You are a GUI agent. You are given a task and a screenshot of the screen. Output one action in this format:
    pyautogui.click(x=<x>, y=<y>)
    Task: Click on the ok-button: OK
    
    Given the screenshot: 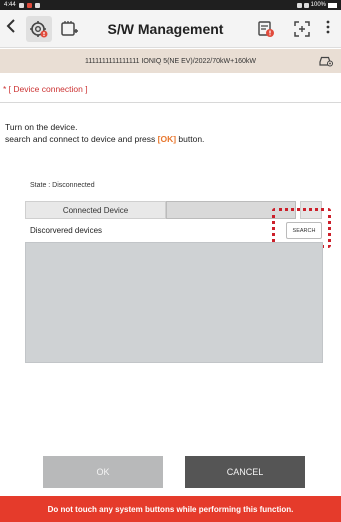 What is the action you would take?
    pyautogui.click(x=103, y=472)
    